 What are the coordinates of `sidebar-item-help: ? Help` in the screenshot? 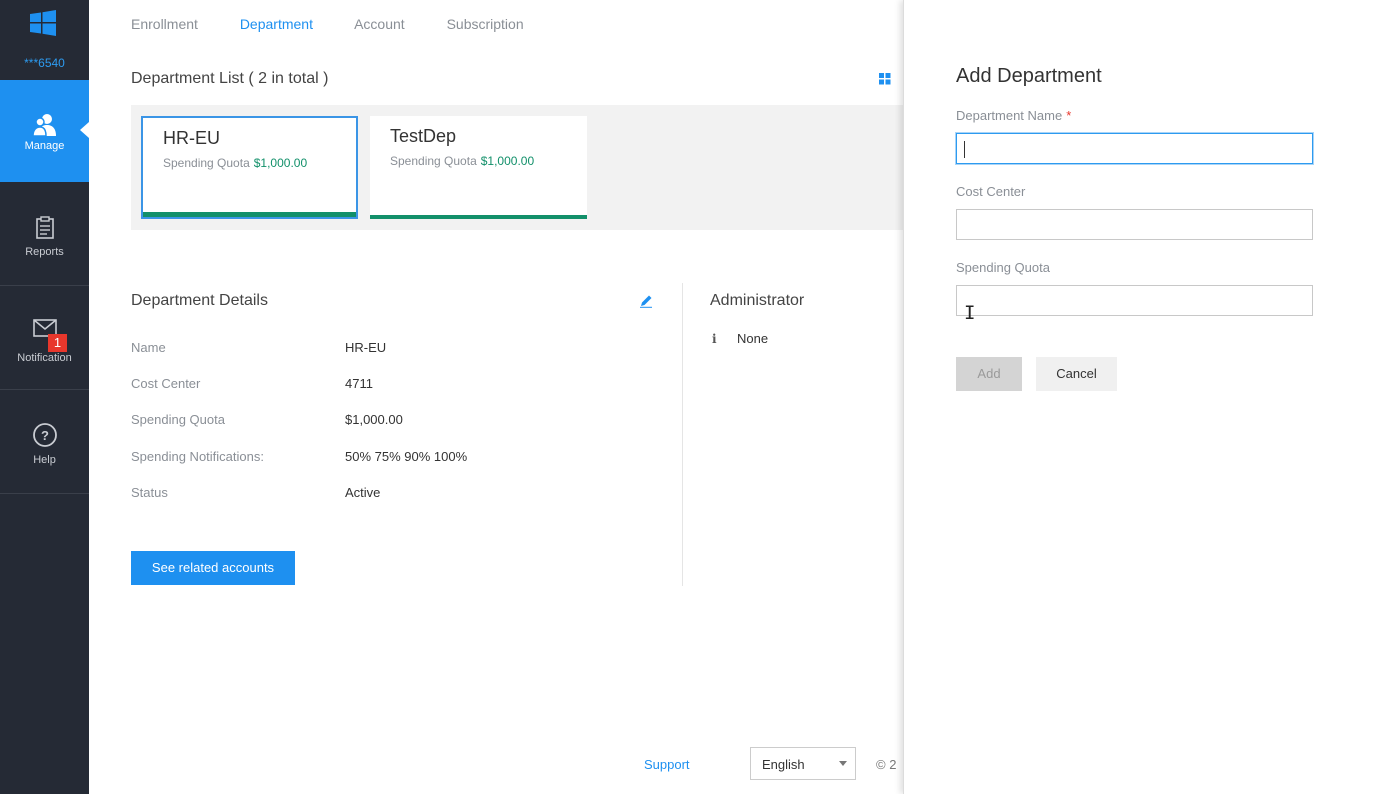 It's located at (44, 442).